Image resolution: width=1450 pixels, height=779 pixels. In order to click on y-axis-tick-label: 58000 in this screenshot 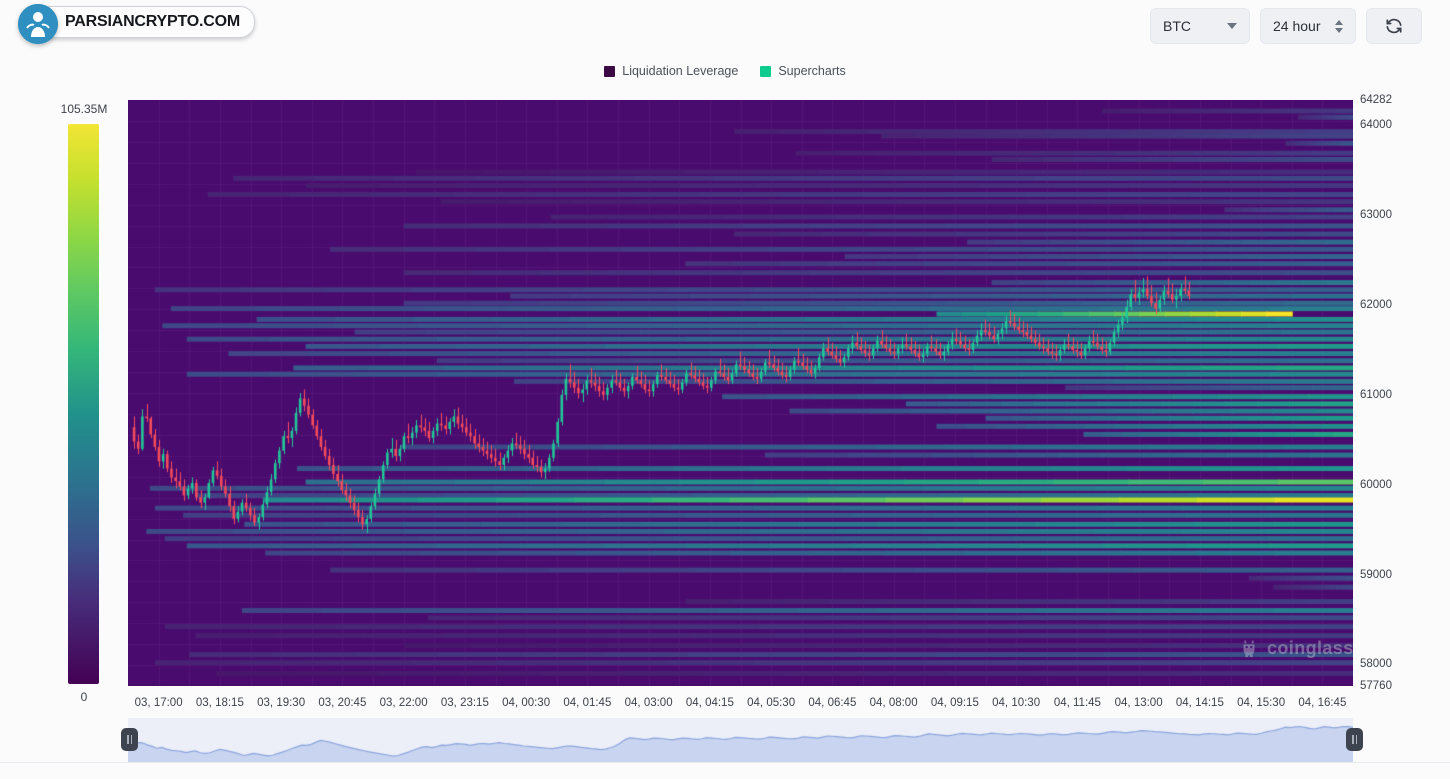, I will do `click(1376, 664)`.